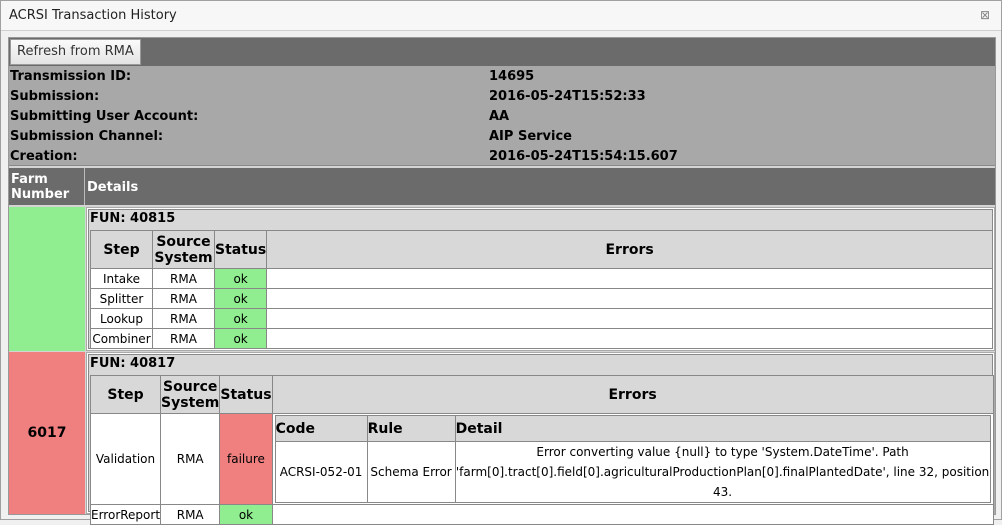 The width and height of the screenshot is (1002, 525). I want to click on meta-row-user-account: Submitting User Account: AA, so click(502, 117).